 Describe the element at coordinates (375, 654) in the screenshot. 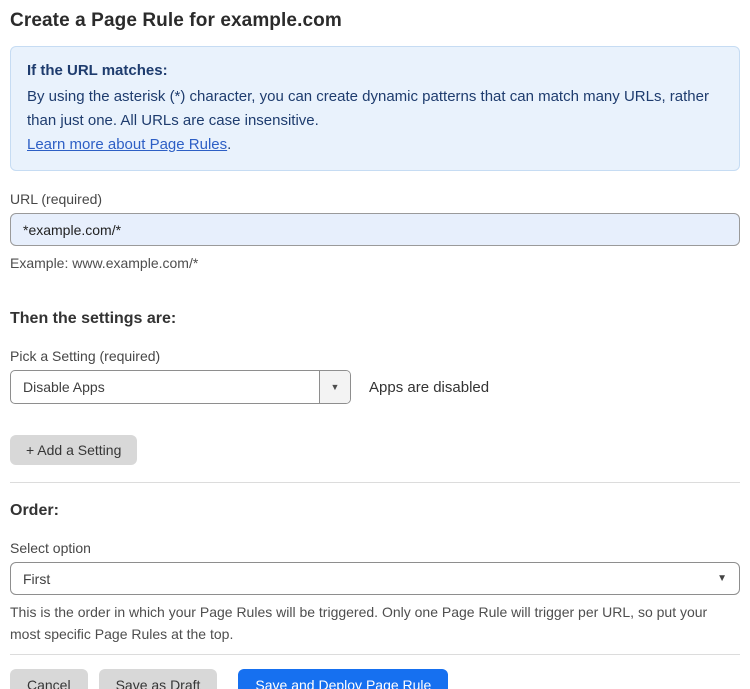

I see `footer-divider` at that location.